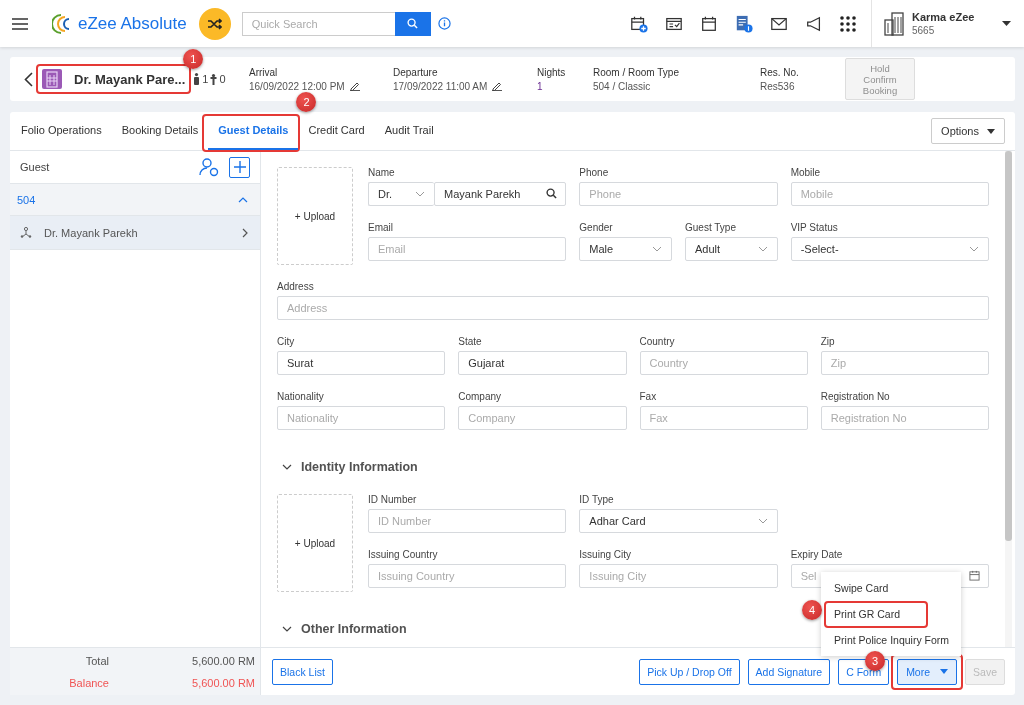 The height and width of the screenshot is (705, 1024). Describe the element at coordinates (848, 23) in the screenshot. I see `apps-grid-icon` at that location.